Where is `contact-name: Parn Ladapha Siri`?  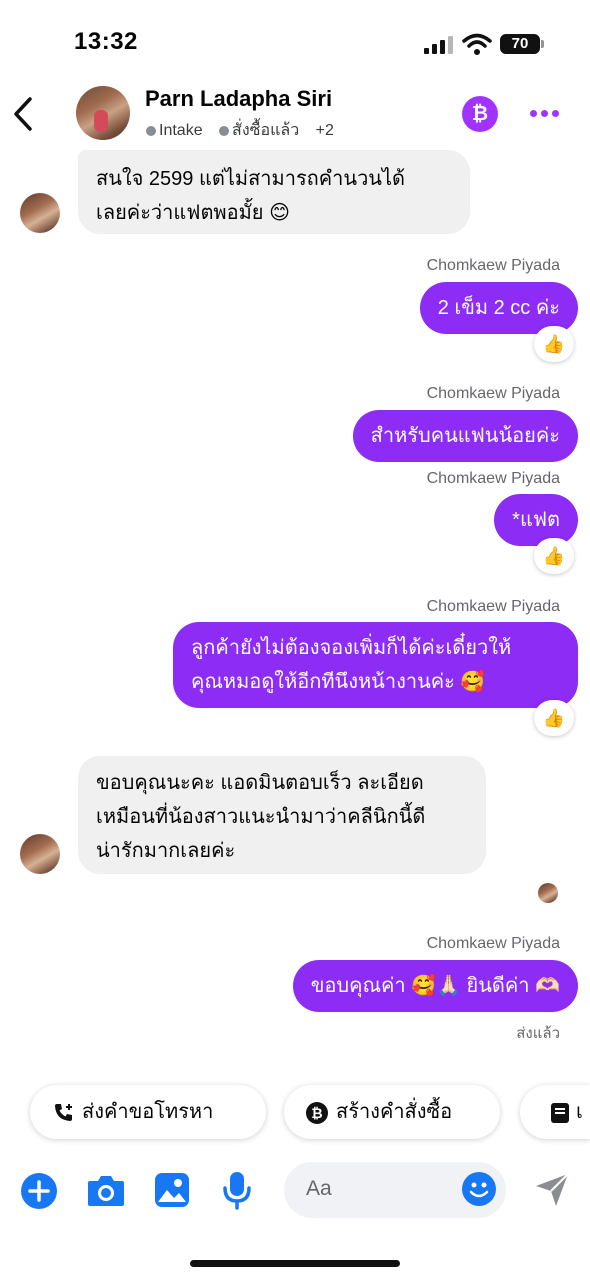 contact-name: Parn Ladapha Siri is located at coordinates (238, 99).